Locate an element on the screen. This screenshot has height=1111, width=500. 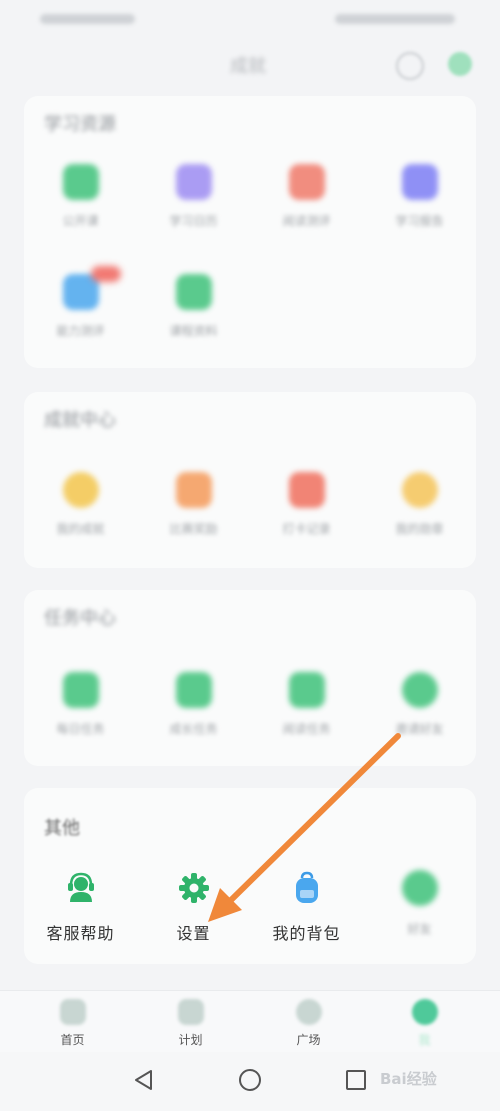
grid-item-2: 阅读任务 is located at coordinates (306, 704).